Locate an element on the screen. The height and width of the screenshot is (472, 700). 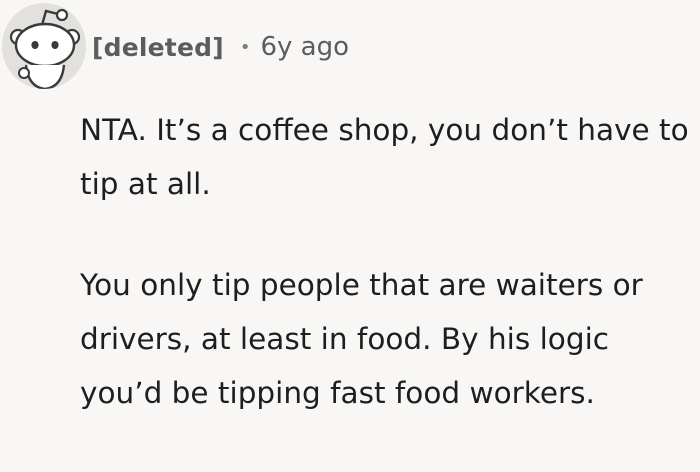
comment-age: 6y ago is located at coordinates (304, 47).